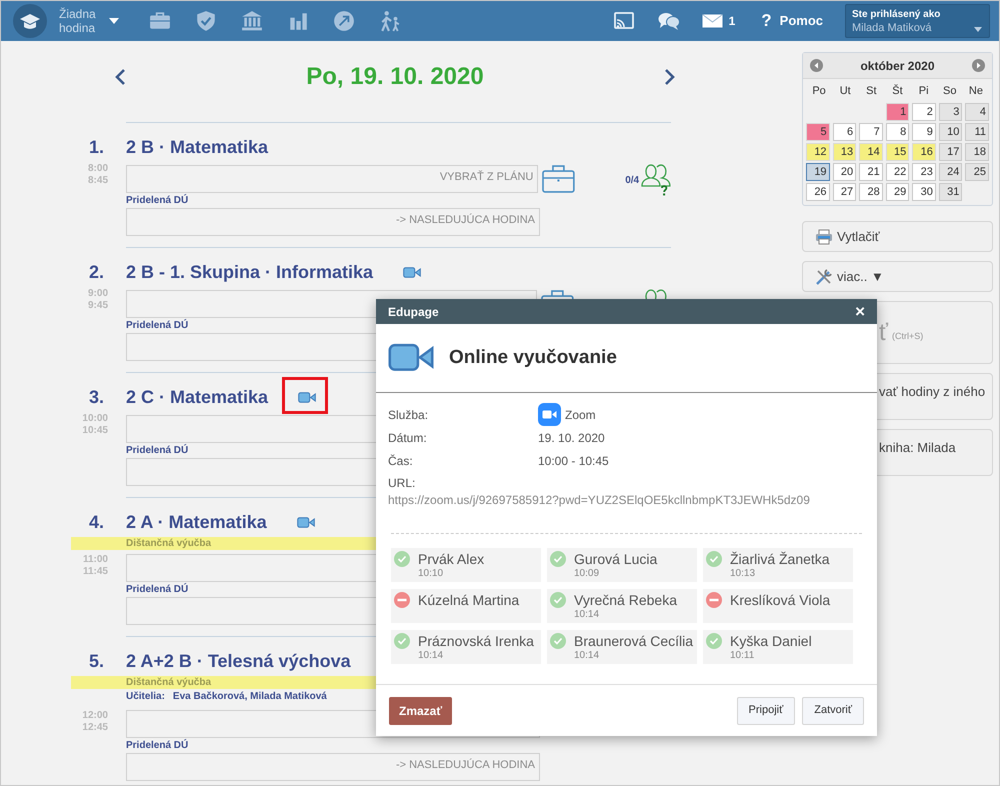  I want to click on dialog-button: Pripojiť, so click(766, 710).